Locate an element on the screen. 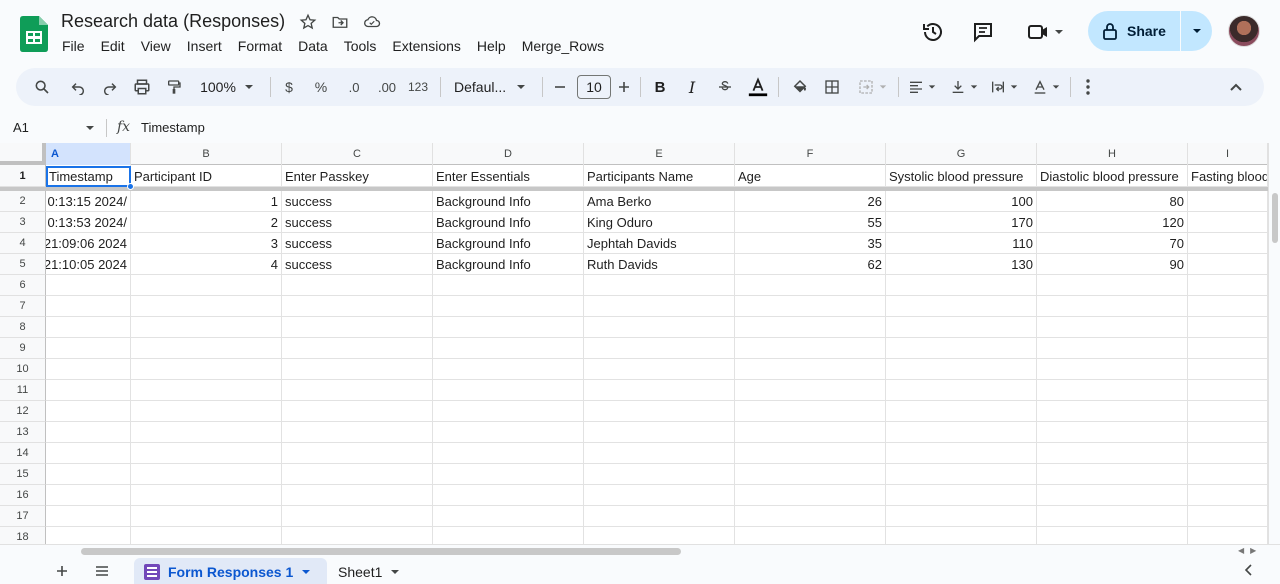 The width and height of the screenshot is (1280, 584). currency-format-button: $ is located at coordinates (289, 87).